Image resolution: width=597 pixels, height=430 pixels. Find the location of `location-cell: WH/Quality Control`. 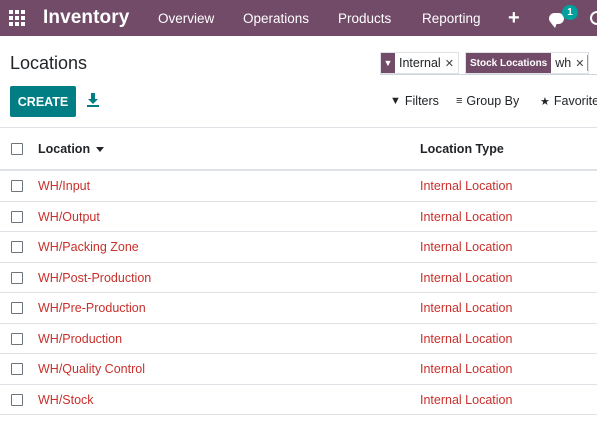

location-cell: WH/Quality Control is located at coordinates (91, 369).